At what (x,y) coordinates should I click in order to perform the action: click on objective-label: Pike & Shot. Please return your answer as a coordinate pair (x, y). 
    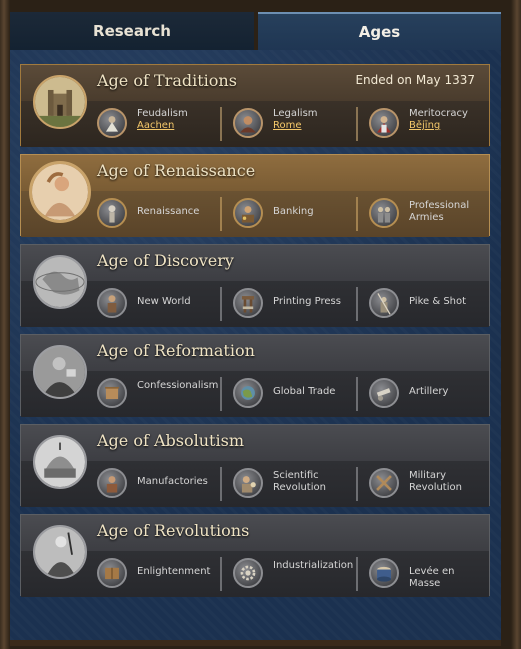
    Looking at the image, I should click on (438, 301).